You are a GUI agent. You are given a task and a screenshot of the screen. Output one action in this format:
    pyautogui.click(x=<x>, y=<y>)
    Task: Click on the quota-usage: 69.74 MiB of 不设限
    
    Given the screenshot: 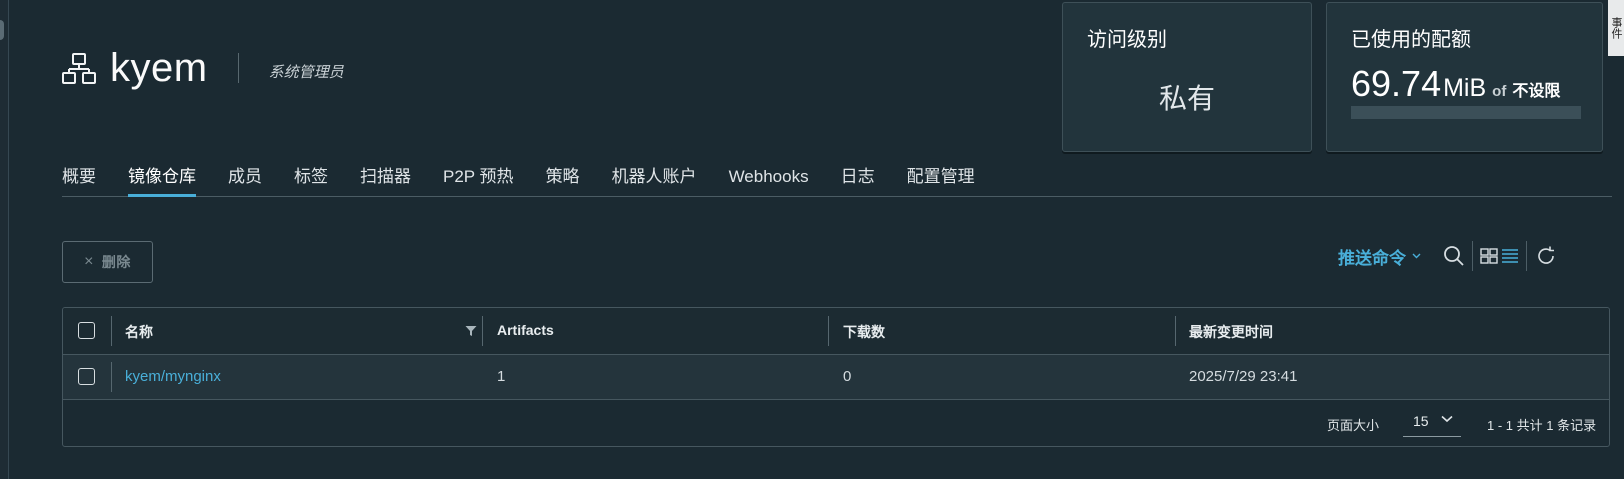 What is the action you would take?
    pyautogui.click(x=1455, y=84)
    